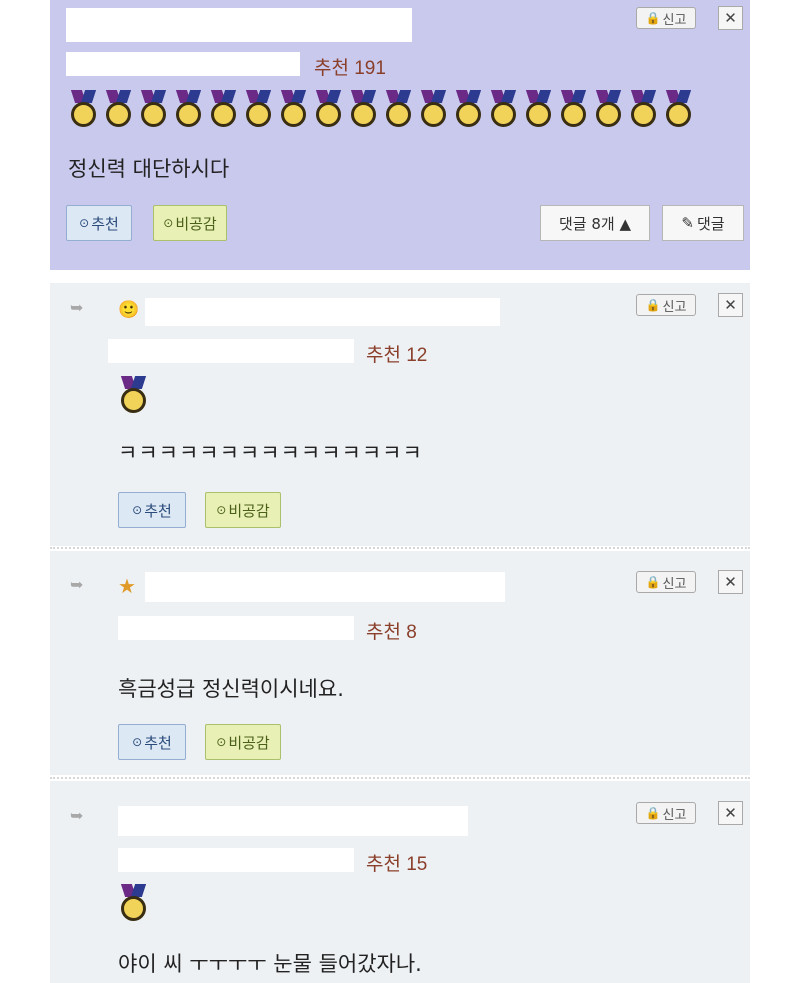 The height and width of the screenshot is (983, 800). What do you see at coordinates (350, 68) in the screenshot?
I see `recommend-count: 추천 191` at bounding box center [350, 68].